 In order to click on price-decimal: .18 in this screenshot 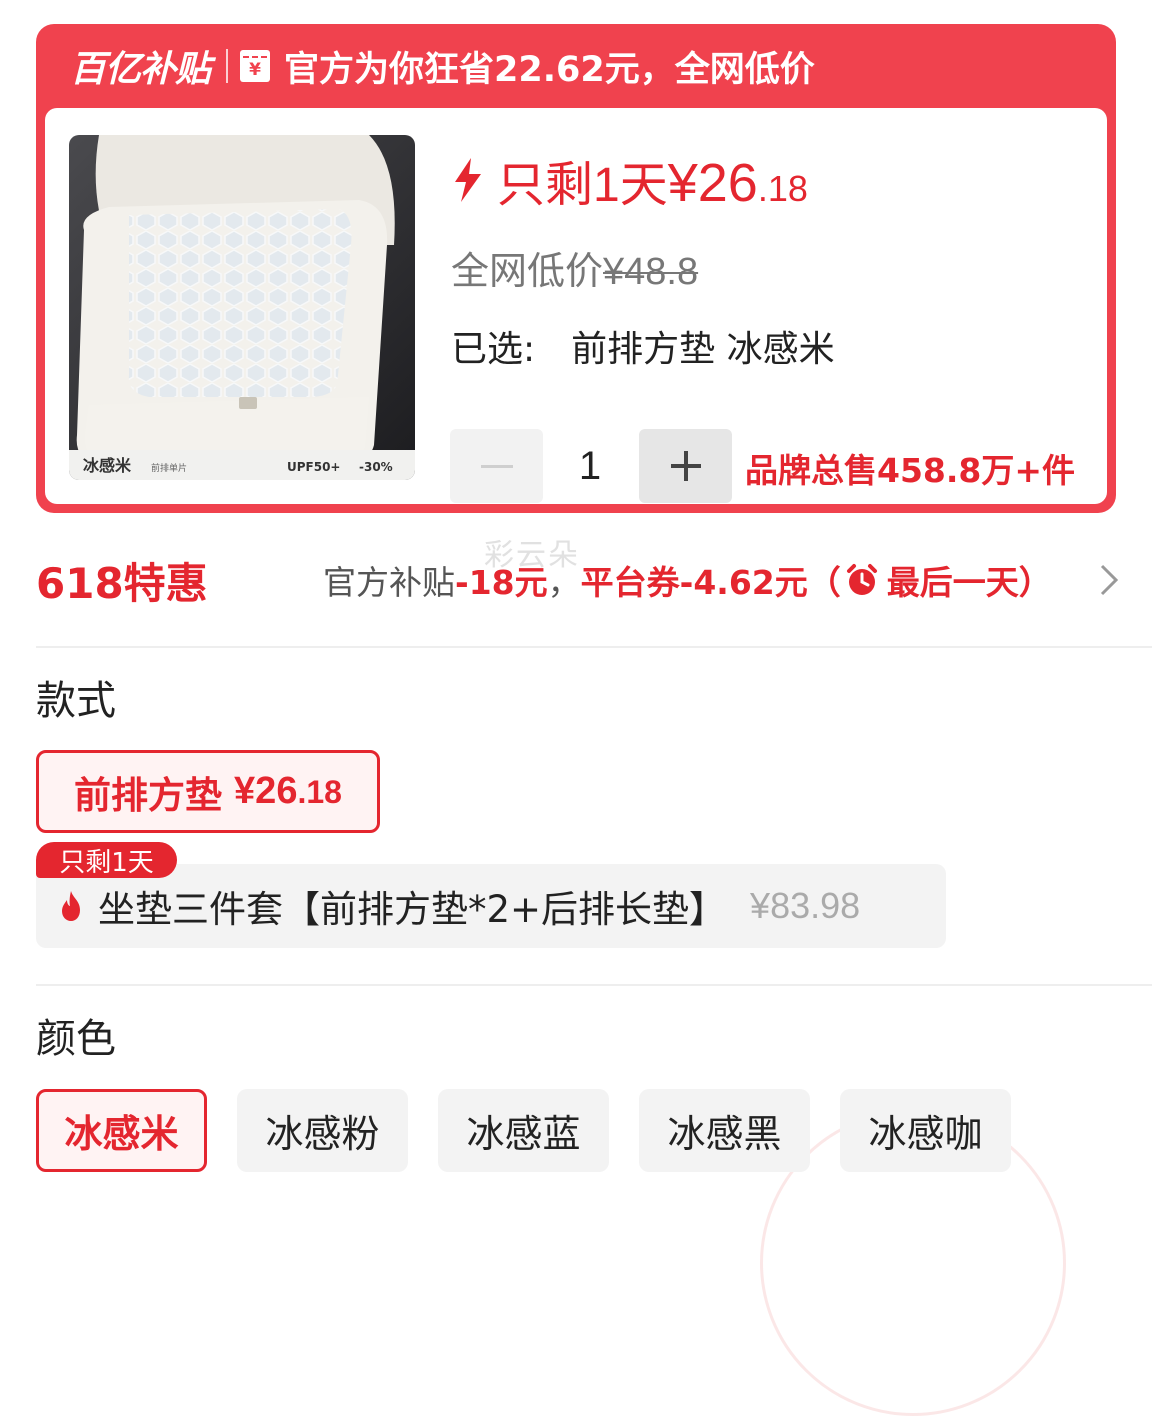, I will do `click(782, 188)`.